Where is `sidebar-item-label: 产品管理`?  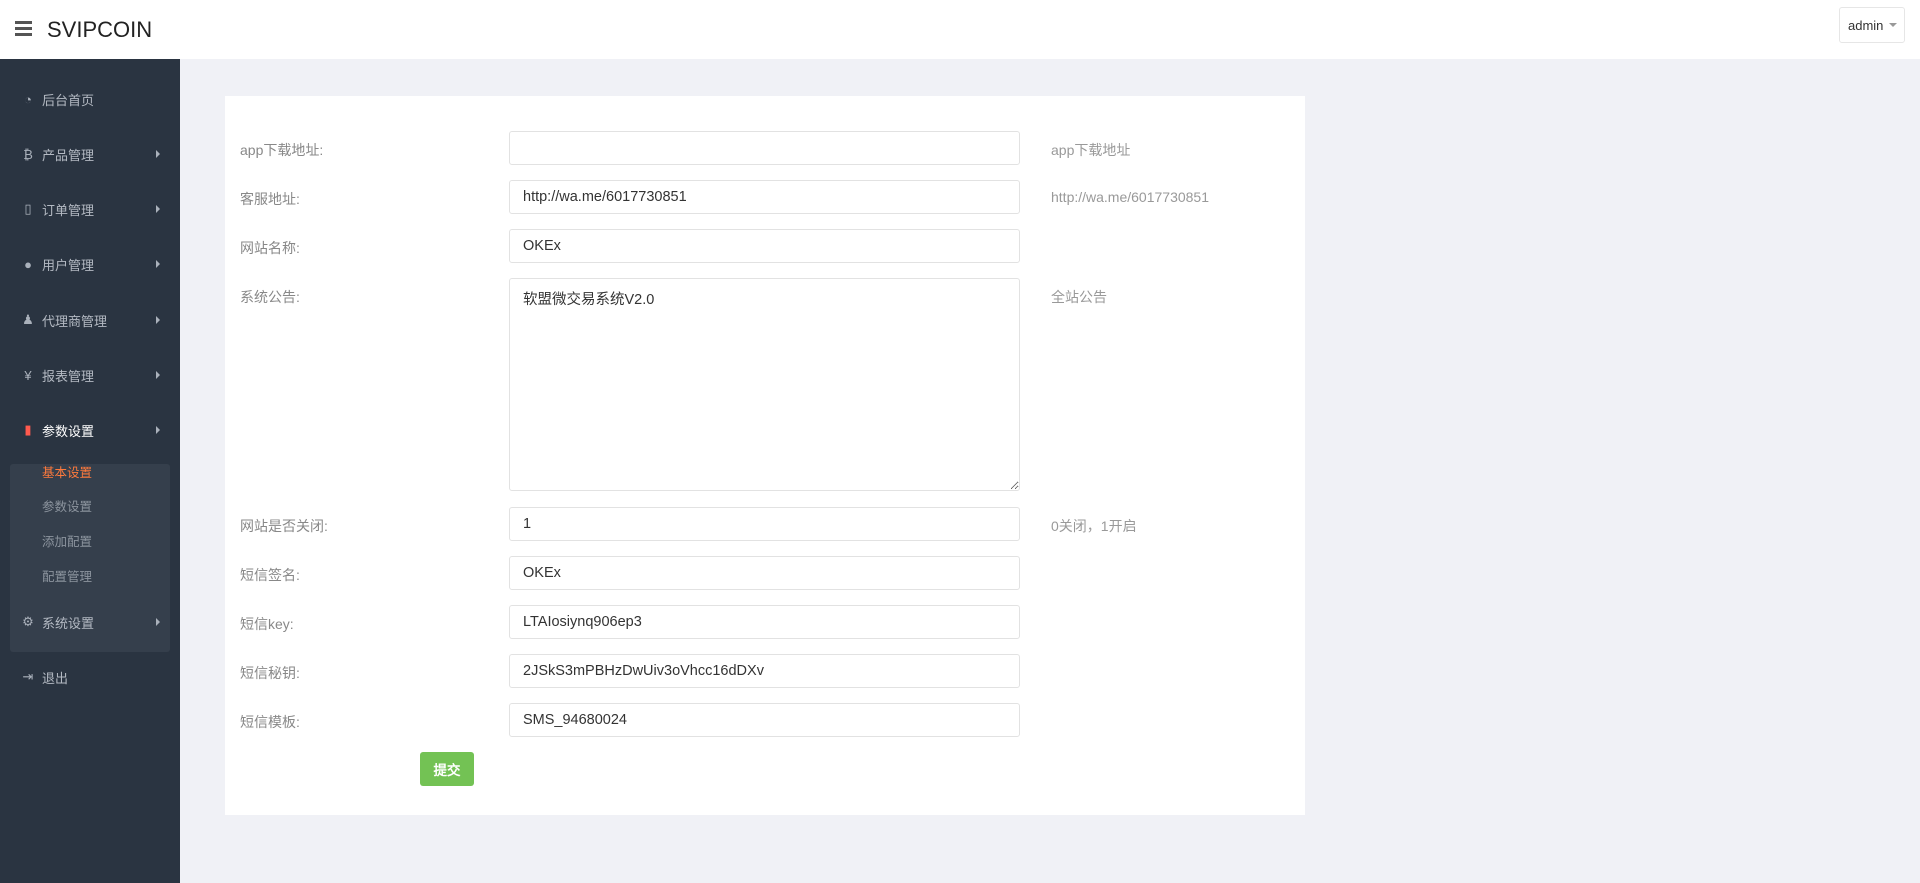 sidebar-item-label: 产品管理 is located at coordinates (68, 155).